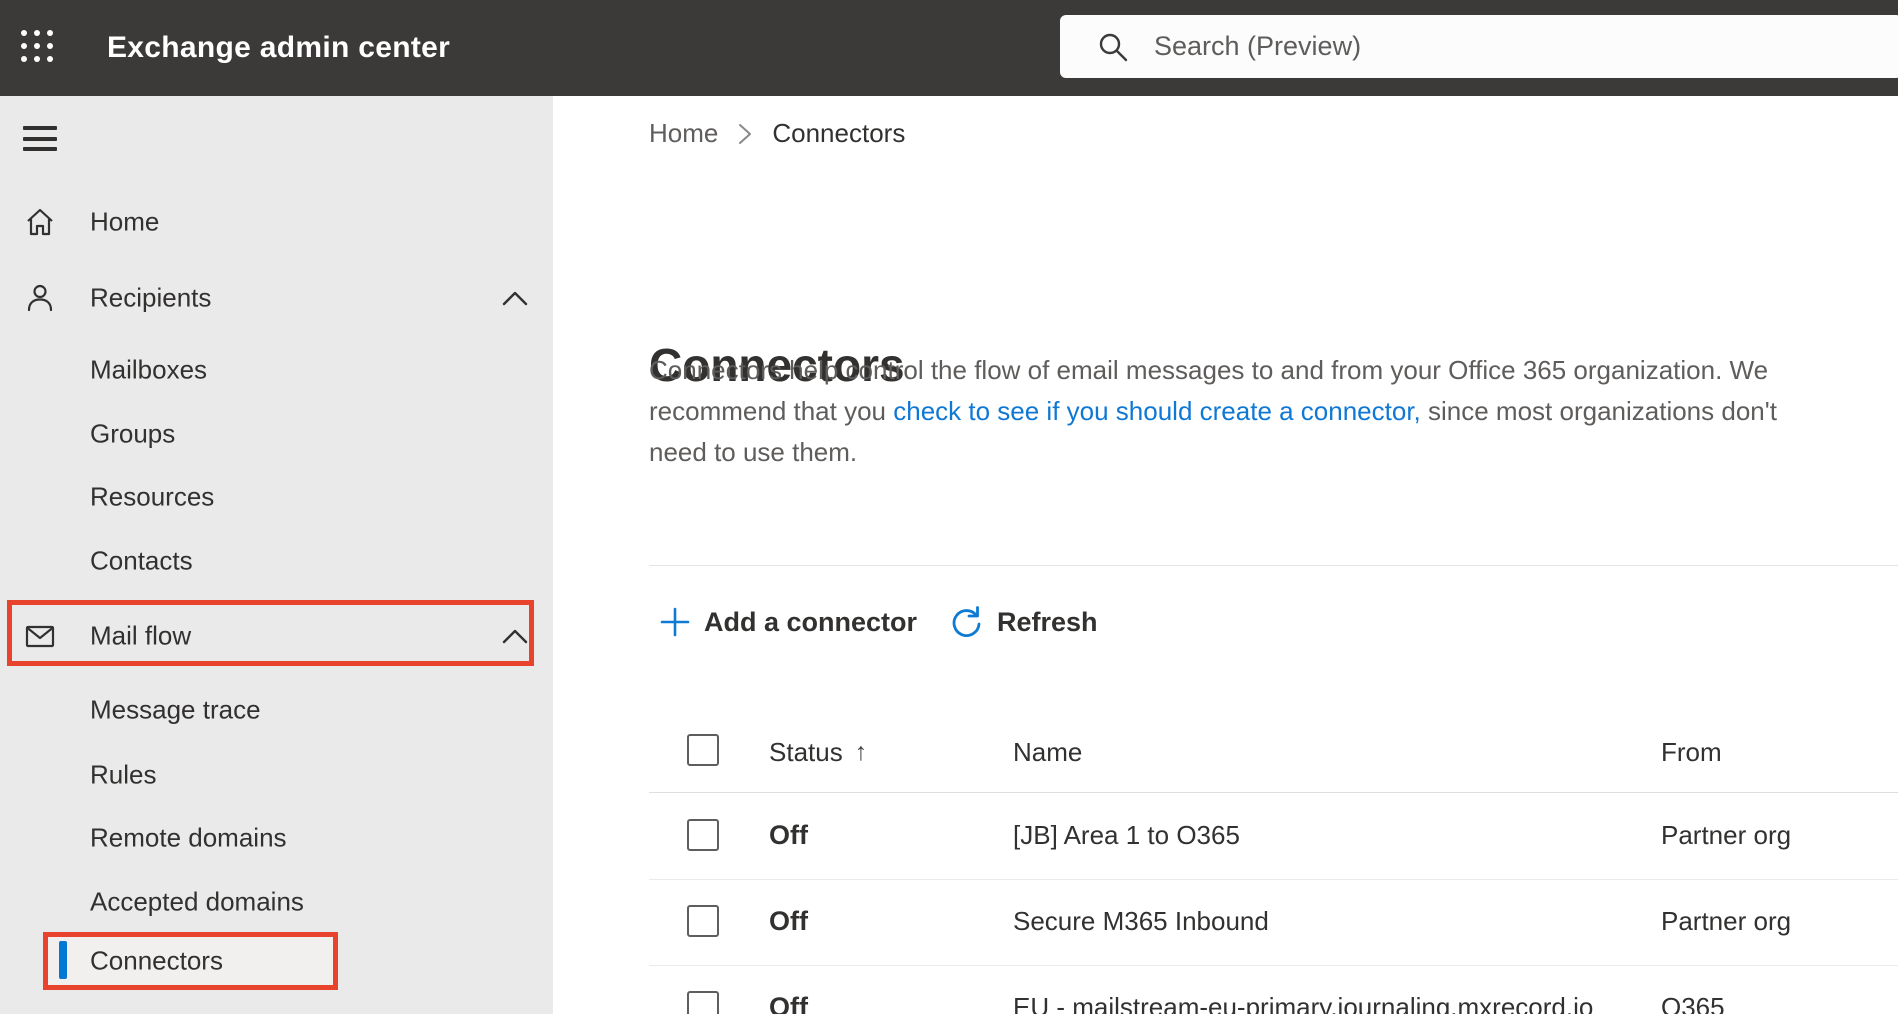 This screenshot has height=1014, width=1898. I want to click on description-text: since most organizations don't, so click(1598, 411).